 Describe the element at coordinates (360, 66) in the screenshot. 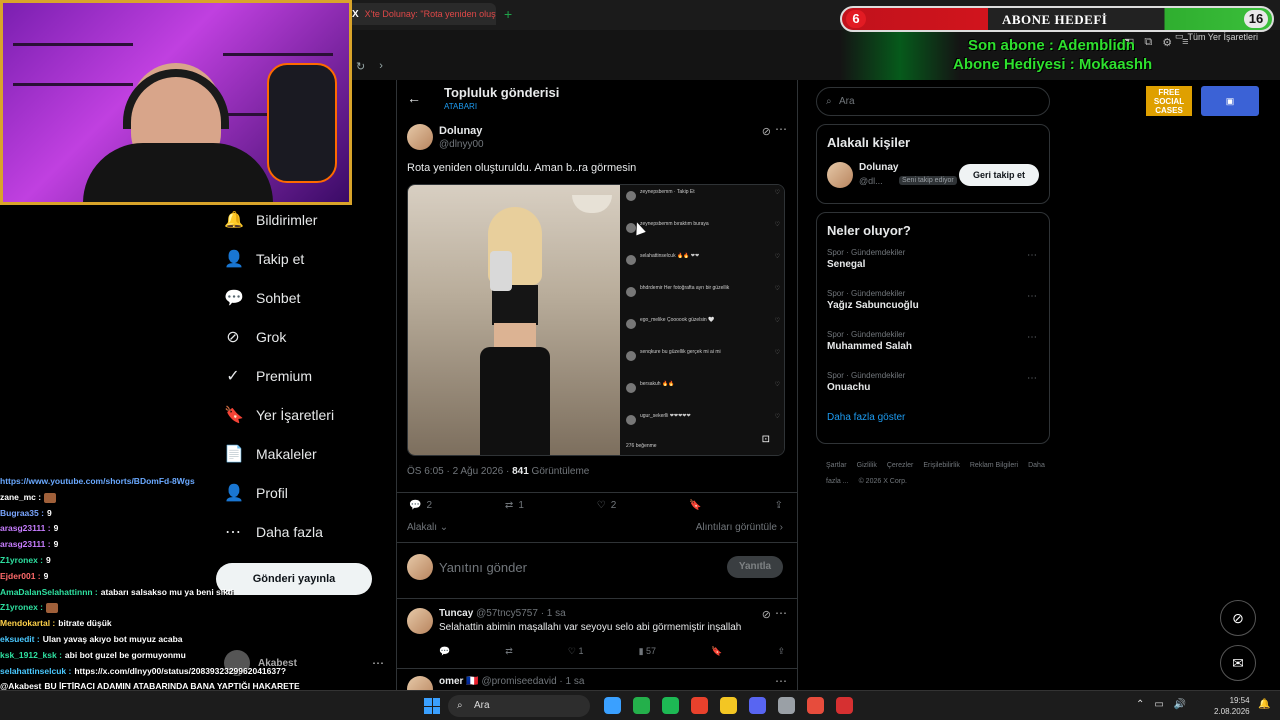

I see `reload-icon: ↻` at that location.